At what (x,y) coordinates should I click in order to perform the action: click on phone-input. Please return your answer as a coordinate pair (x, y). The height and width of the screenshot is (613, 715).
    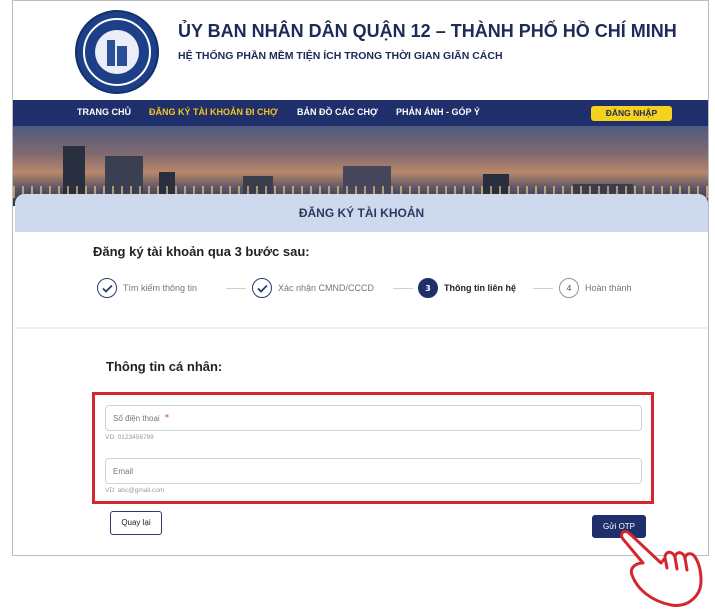
    Looking at the image, I should click on (373, 418).